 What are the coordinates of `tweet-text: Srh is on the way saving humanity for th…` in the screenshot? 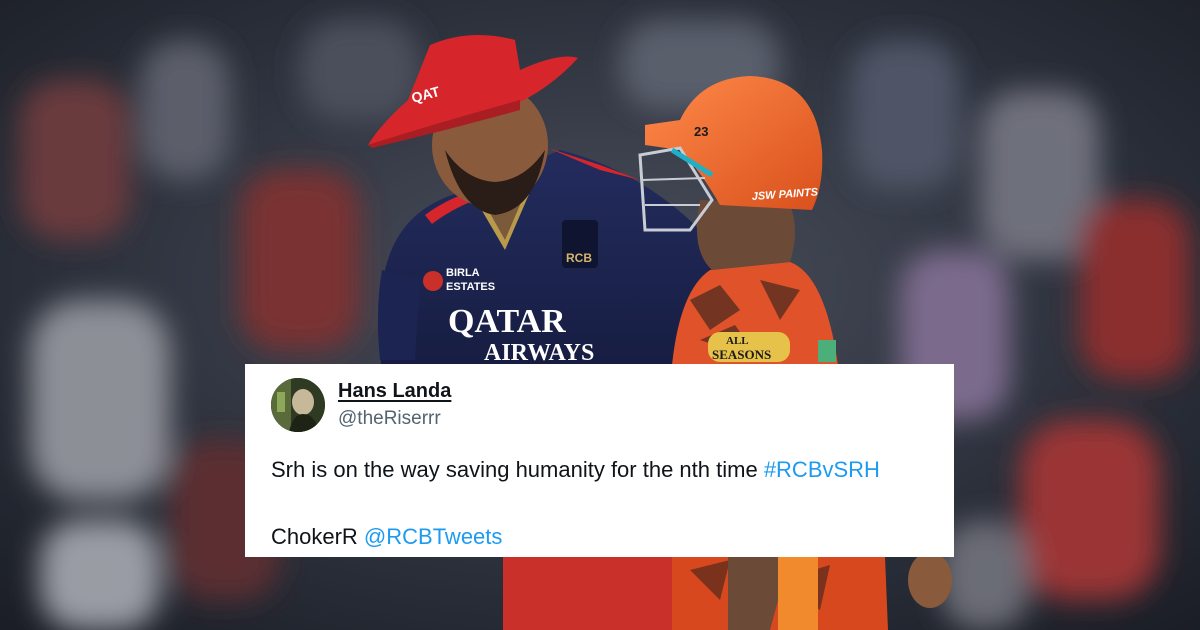 It's located at (517, 469).